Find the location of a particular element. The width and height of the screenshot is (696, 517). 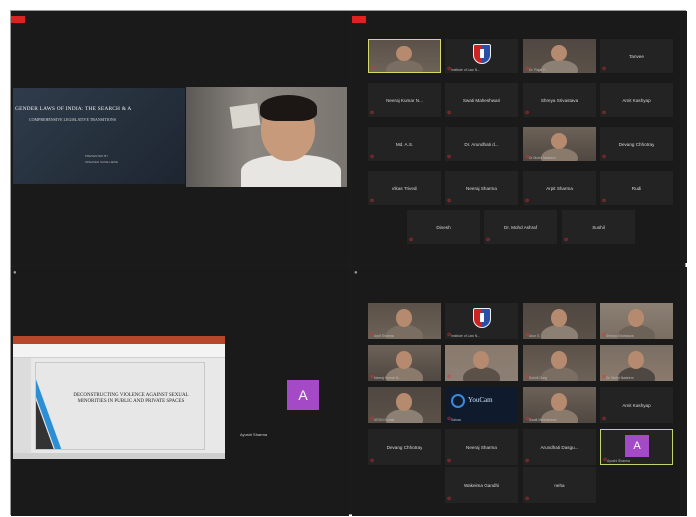

participant-name: Md. A.S. is located at coordinates (404, 144).